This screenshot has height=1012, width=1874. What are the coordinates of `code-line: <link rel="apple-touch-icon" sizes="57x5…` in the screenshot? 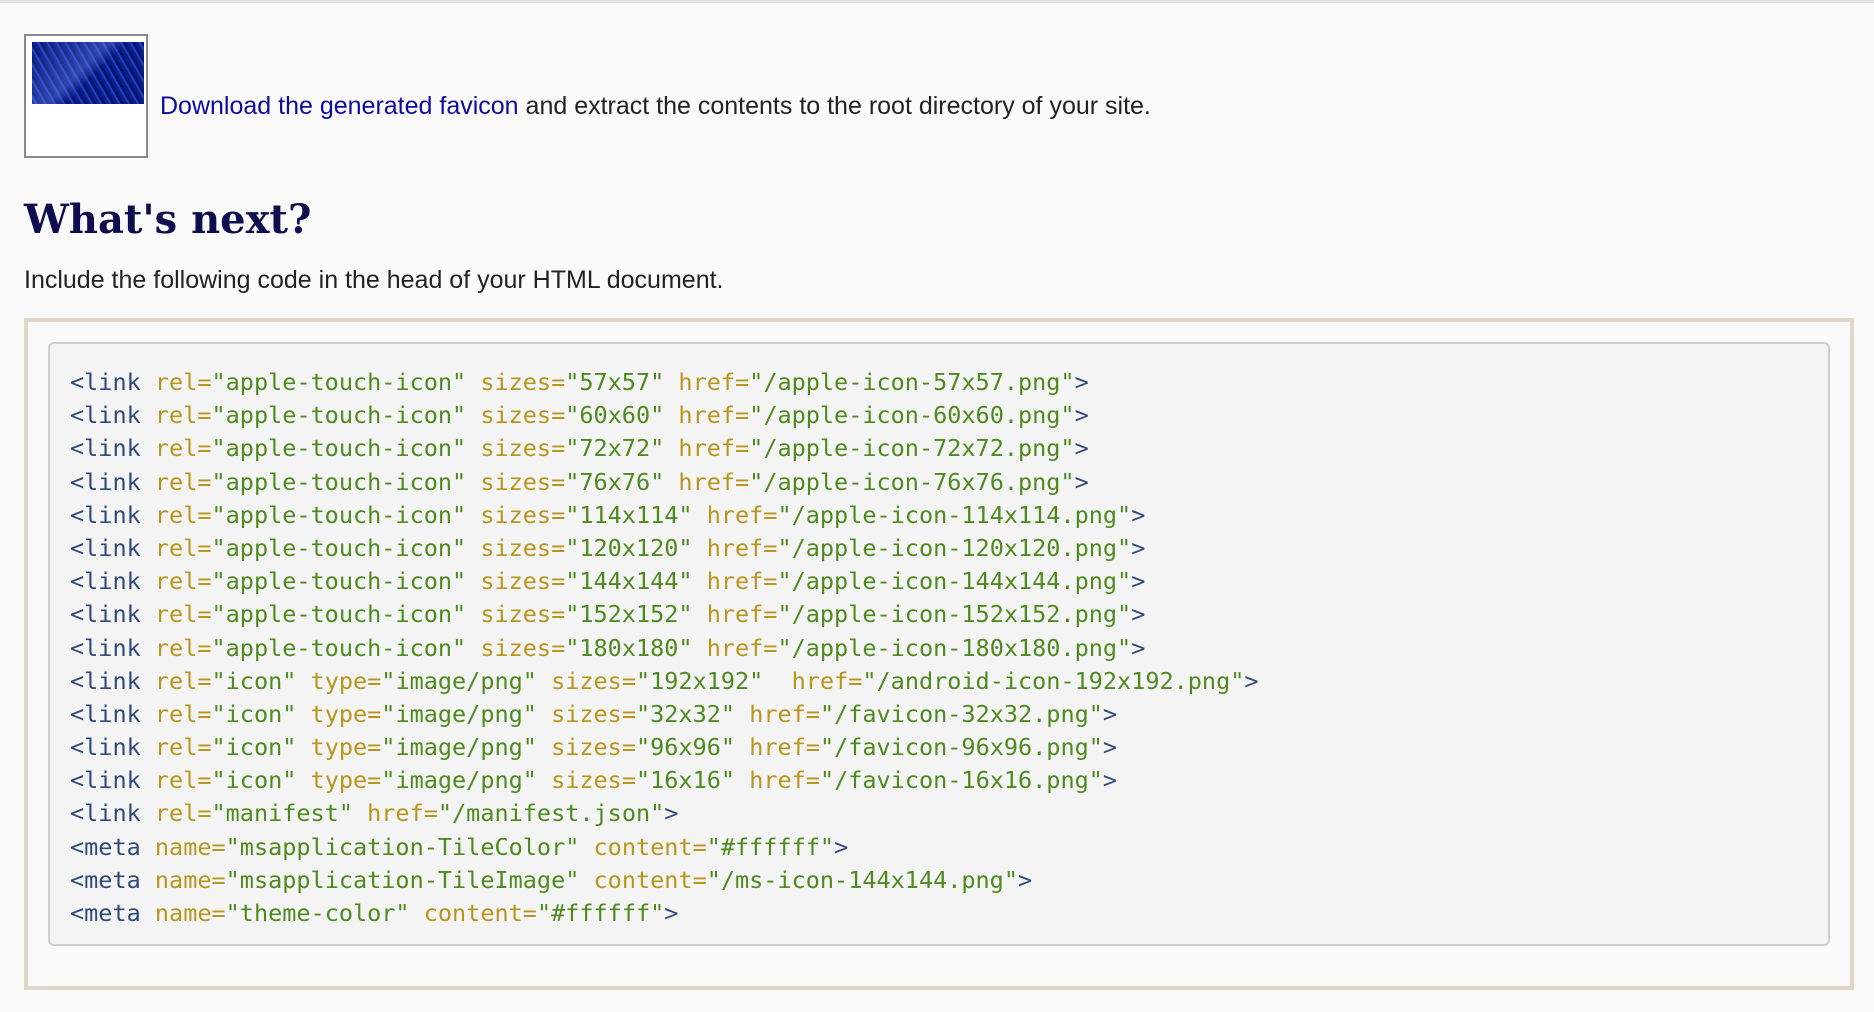 It's located at (939, 382).